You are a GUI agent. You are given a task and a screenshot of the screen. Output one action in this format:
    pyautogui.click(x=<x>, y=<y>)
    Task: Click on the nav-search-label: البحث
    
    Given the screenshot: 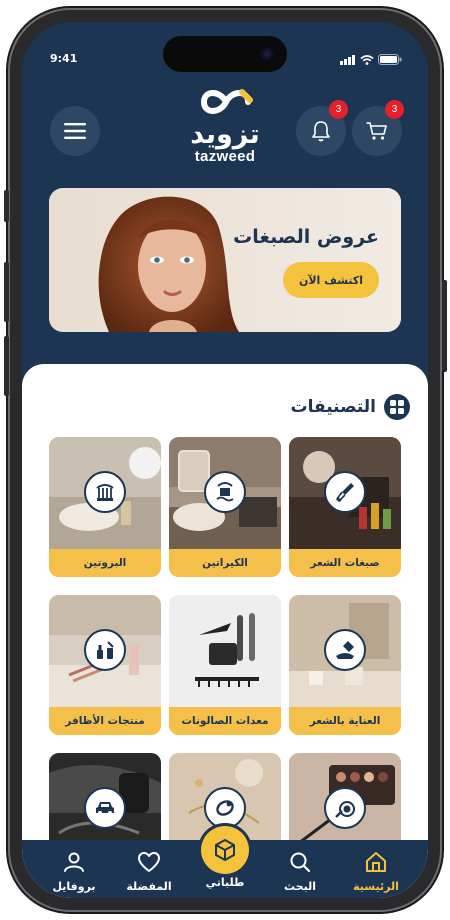 What is the action you would take?
    pyautogui.click(x=300, y=886)
    